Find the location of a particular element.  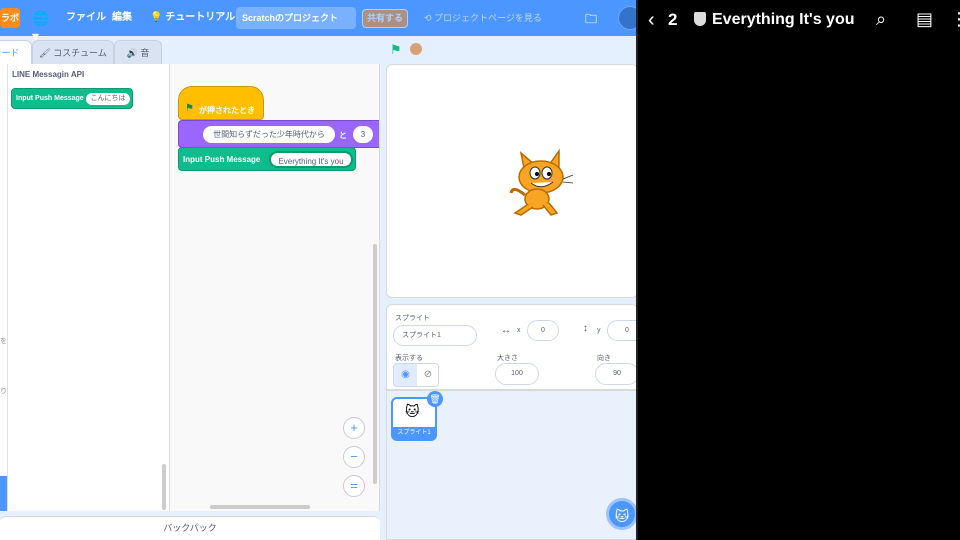

cat-icon: 🐱 is located at coordinates (622, 516).